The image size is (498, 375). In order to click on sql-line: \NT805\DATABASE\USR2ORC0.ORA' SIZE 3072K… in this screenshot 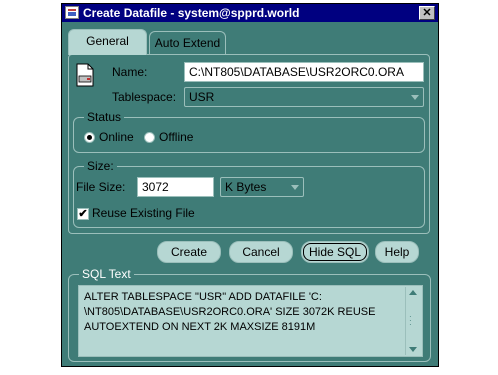, I will do `click(230, 312)`.